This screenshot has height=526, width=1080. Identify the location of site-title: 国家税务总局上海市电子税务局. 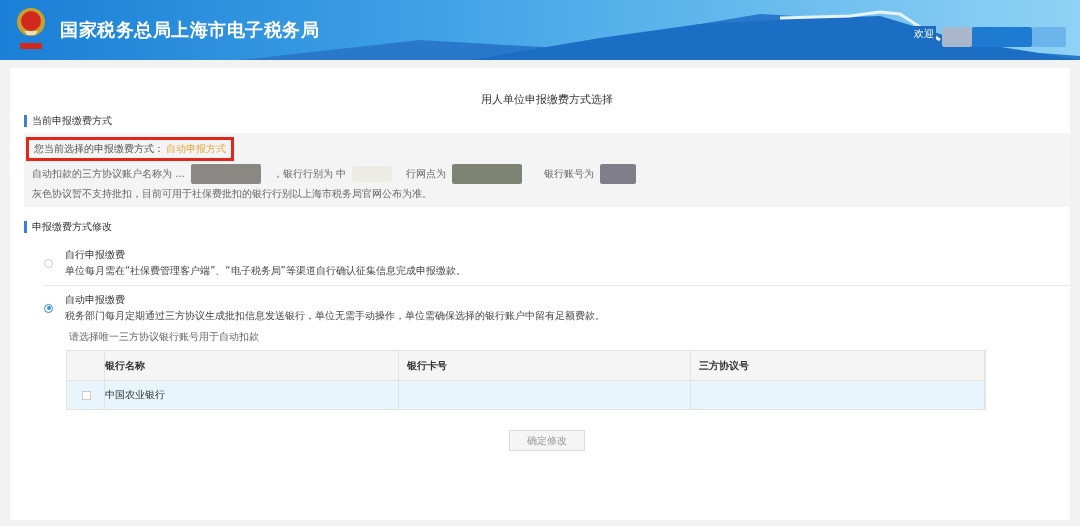
(189, 30).